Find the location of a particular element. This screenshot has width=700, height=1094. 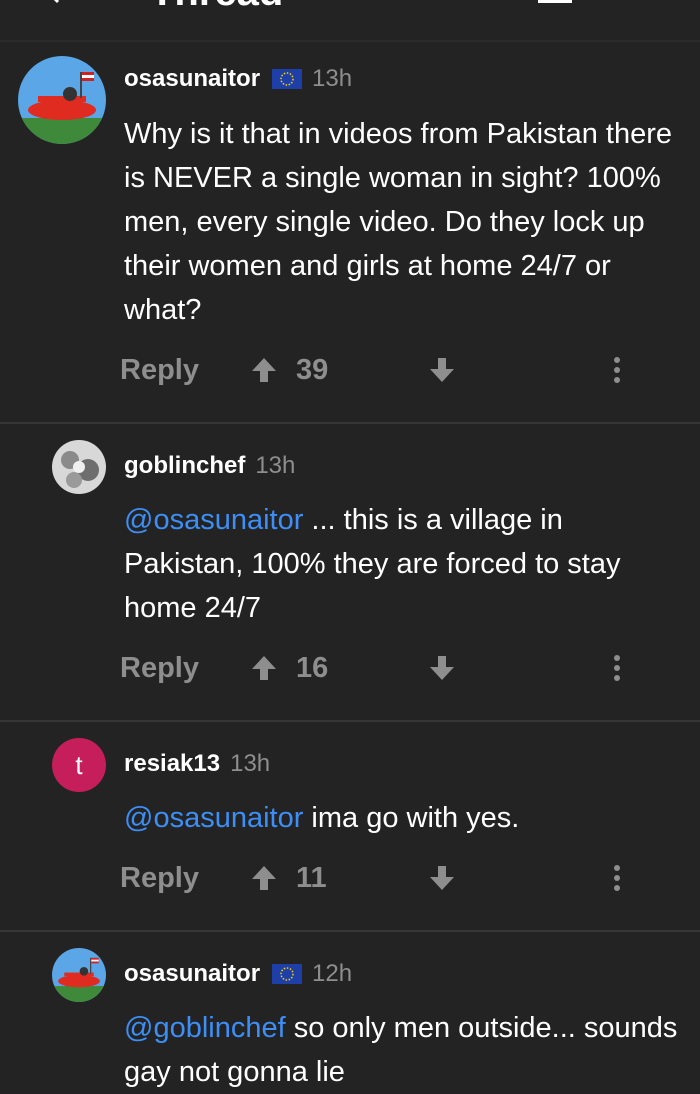

upvote-count: 39 is located at coordinates (312, 370).